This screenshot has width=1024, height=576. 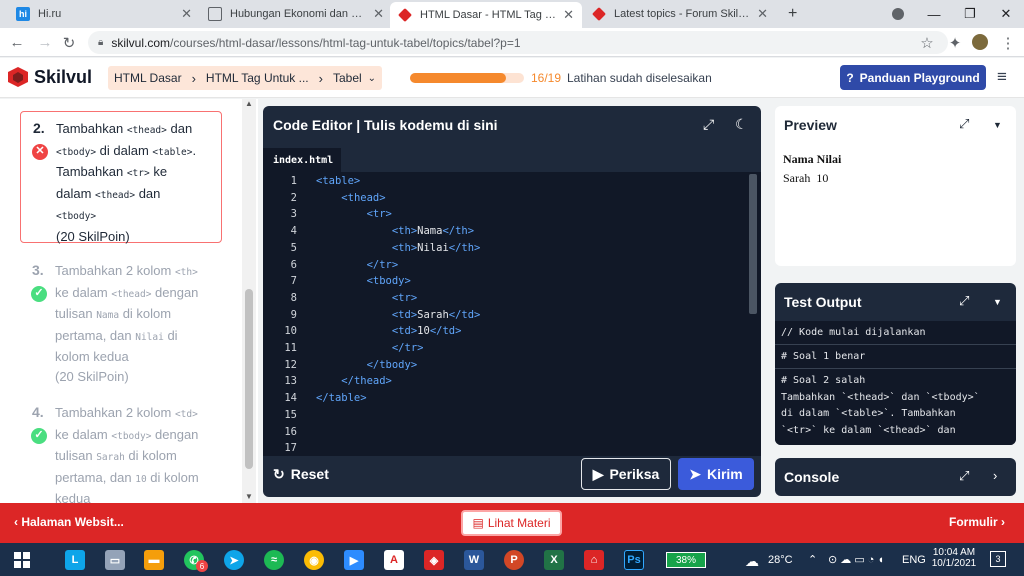 What do you see at coordinates (50, 14) in the screenshot?
I see `tab-title: Hi.ru` at bounding box center [50, 14].